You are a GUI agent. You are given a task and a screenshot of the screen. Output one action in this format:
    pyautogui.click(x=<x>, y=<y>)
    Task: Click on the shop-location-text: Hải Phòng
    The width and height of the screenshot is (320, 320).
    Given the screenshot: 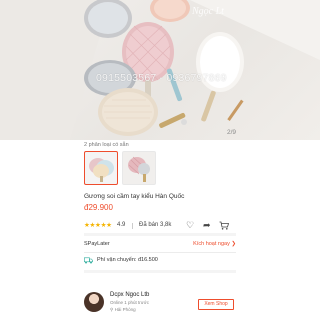 What is the action you would take?
    pyautogui.click(x=125, y=309)
    